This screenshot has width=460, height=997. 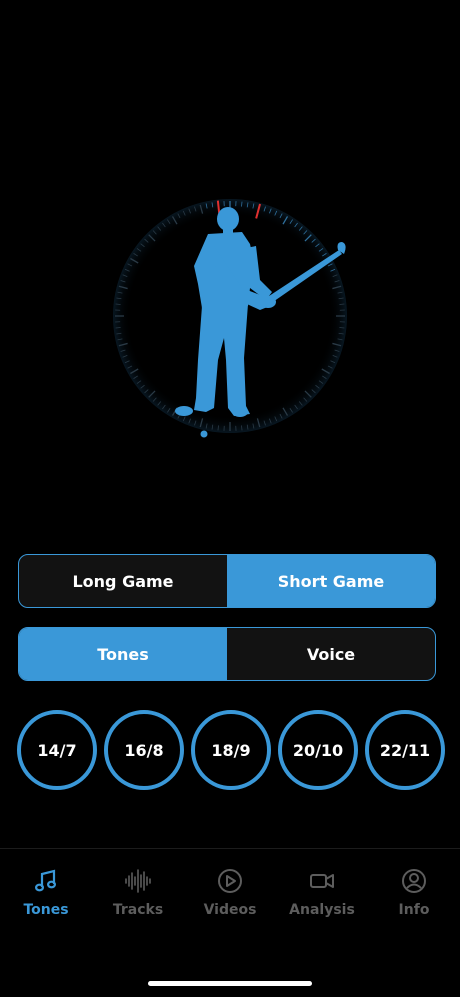 What do you see at coordinates (230, 910) in the screenshot?
I see `tab-videos-label: Videos` at bounding box center [230, 910].